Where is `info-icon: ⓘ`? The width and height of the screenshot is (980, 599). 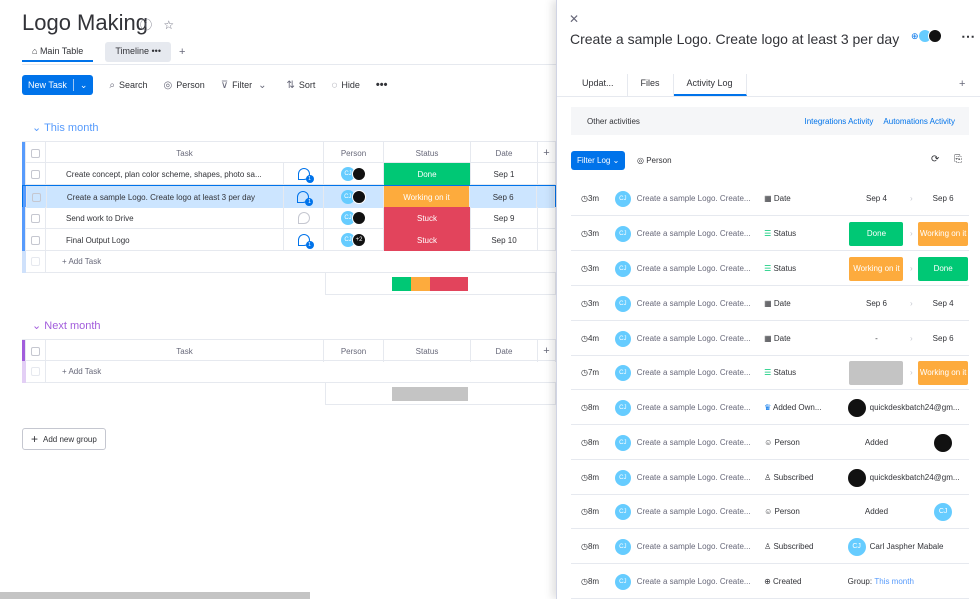 info-icon: ⓘ is located at coordinates (146, 25).